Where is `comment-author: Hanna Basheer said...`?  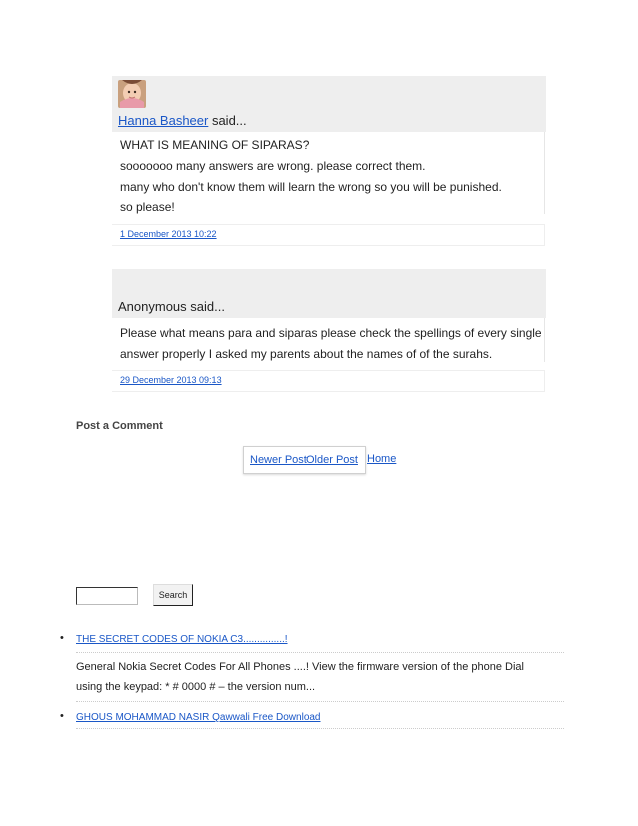
comment-author: Hanna Basheer said... is located at coordinates (182, 120).